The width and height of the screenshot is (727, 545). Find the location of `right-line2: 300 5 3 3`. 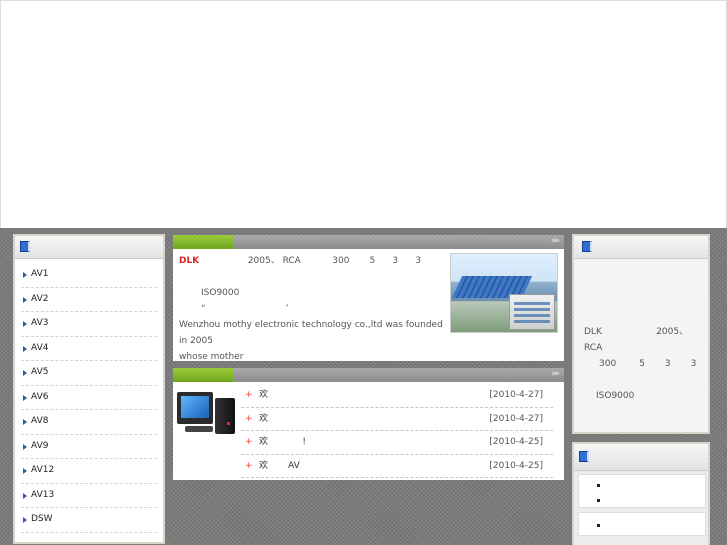

right-line2: 300 5 3 3 is located at coordinates (648, 364).